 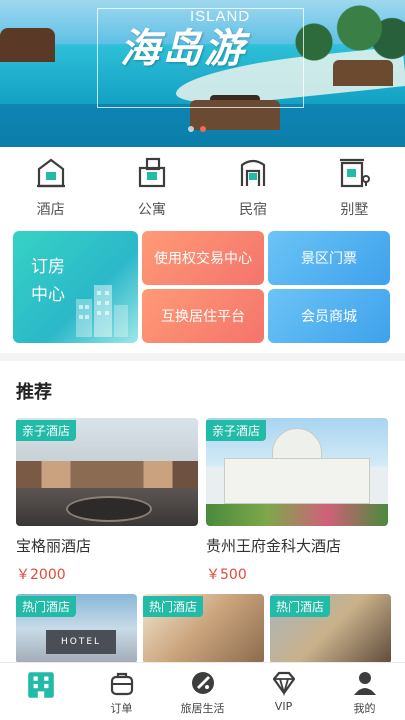 I want to click on tab-travel-life: 旅居生活, so click(x=202, y=691).